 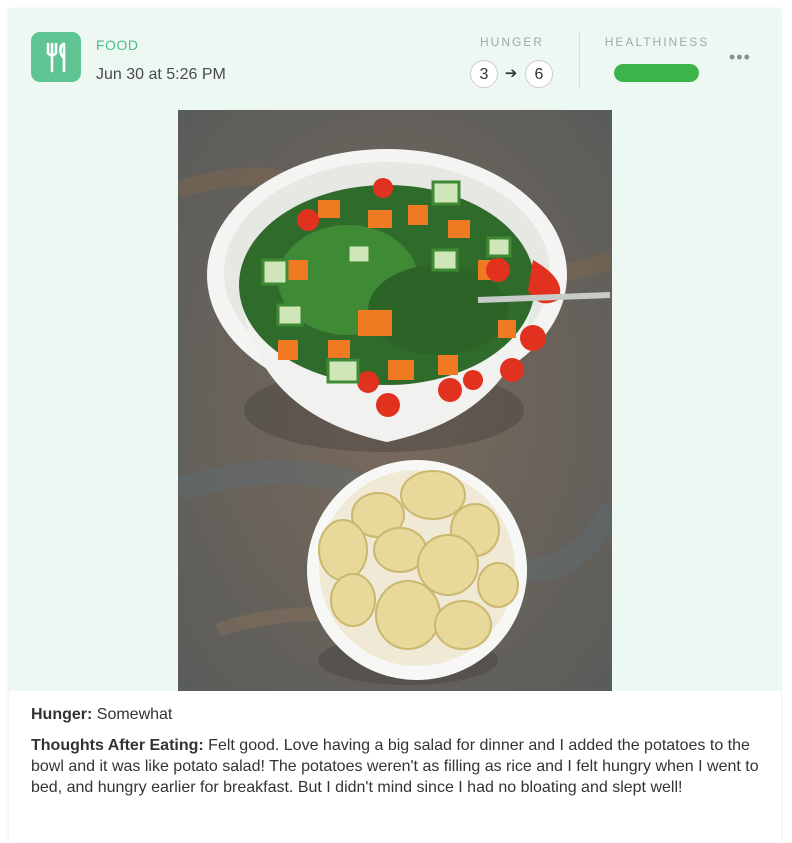 I want to click on healthiness-bar, so click(x=656, y=73).